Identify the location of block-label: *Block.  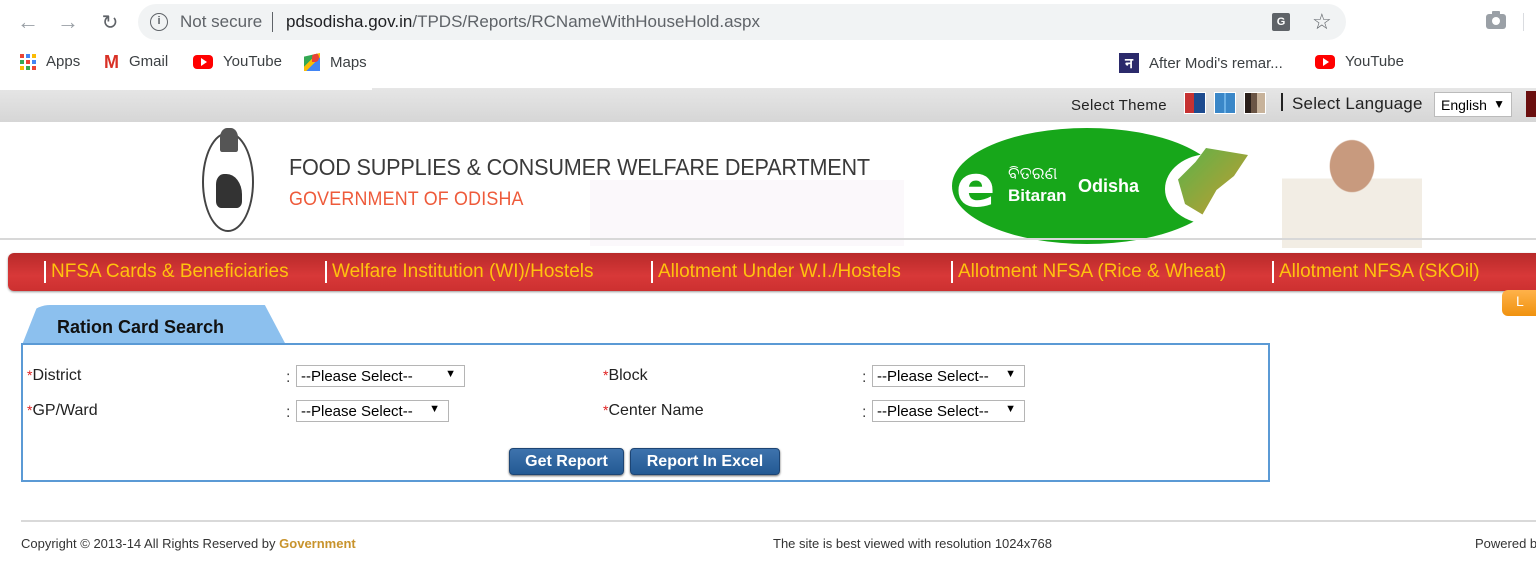
(625, 376).